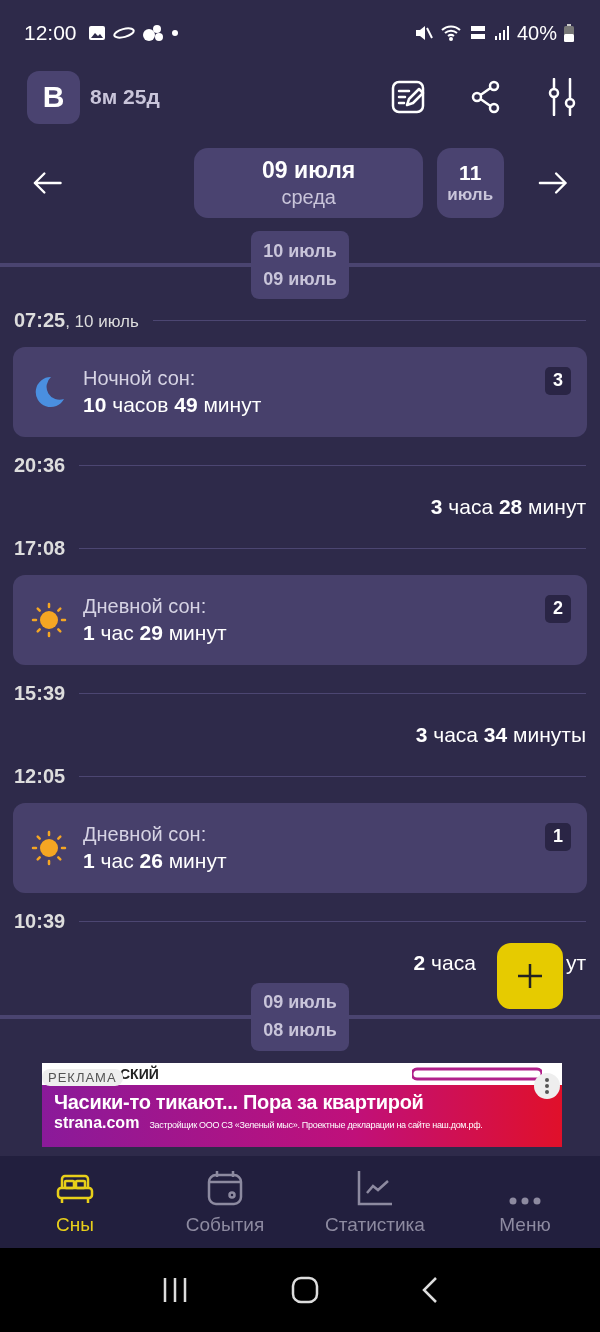  Describe the element at coordinates (430, 1290) in the screenshot. I see `back-icon` at that location.